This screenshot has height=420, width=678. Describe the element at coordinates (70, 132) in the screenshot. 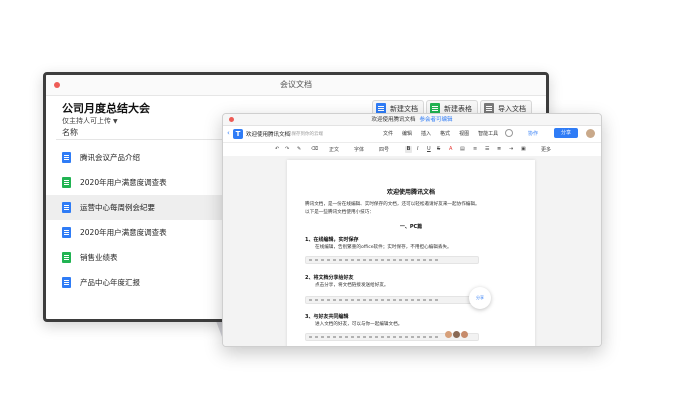

I see `list-header-name: 名称` at that location.